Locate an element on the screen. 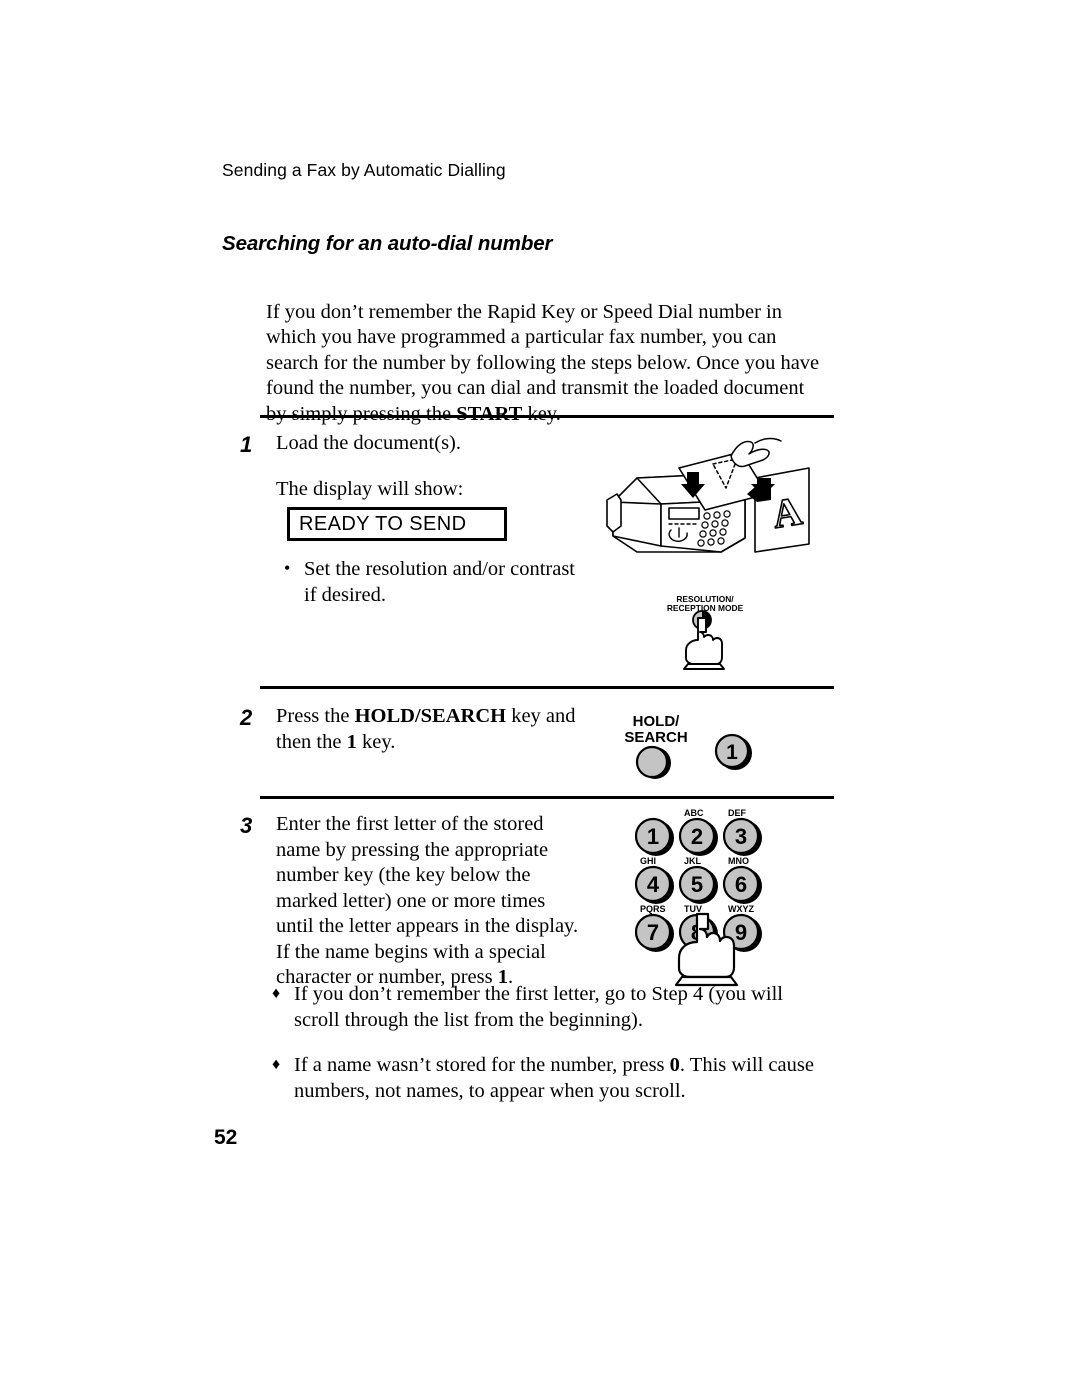 Image resolution: width=1080 pixels, height=1397 pixels. hold-search-label-line-1: HOLD/ is located at coordinates (656, 721).